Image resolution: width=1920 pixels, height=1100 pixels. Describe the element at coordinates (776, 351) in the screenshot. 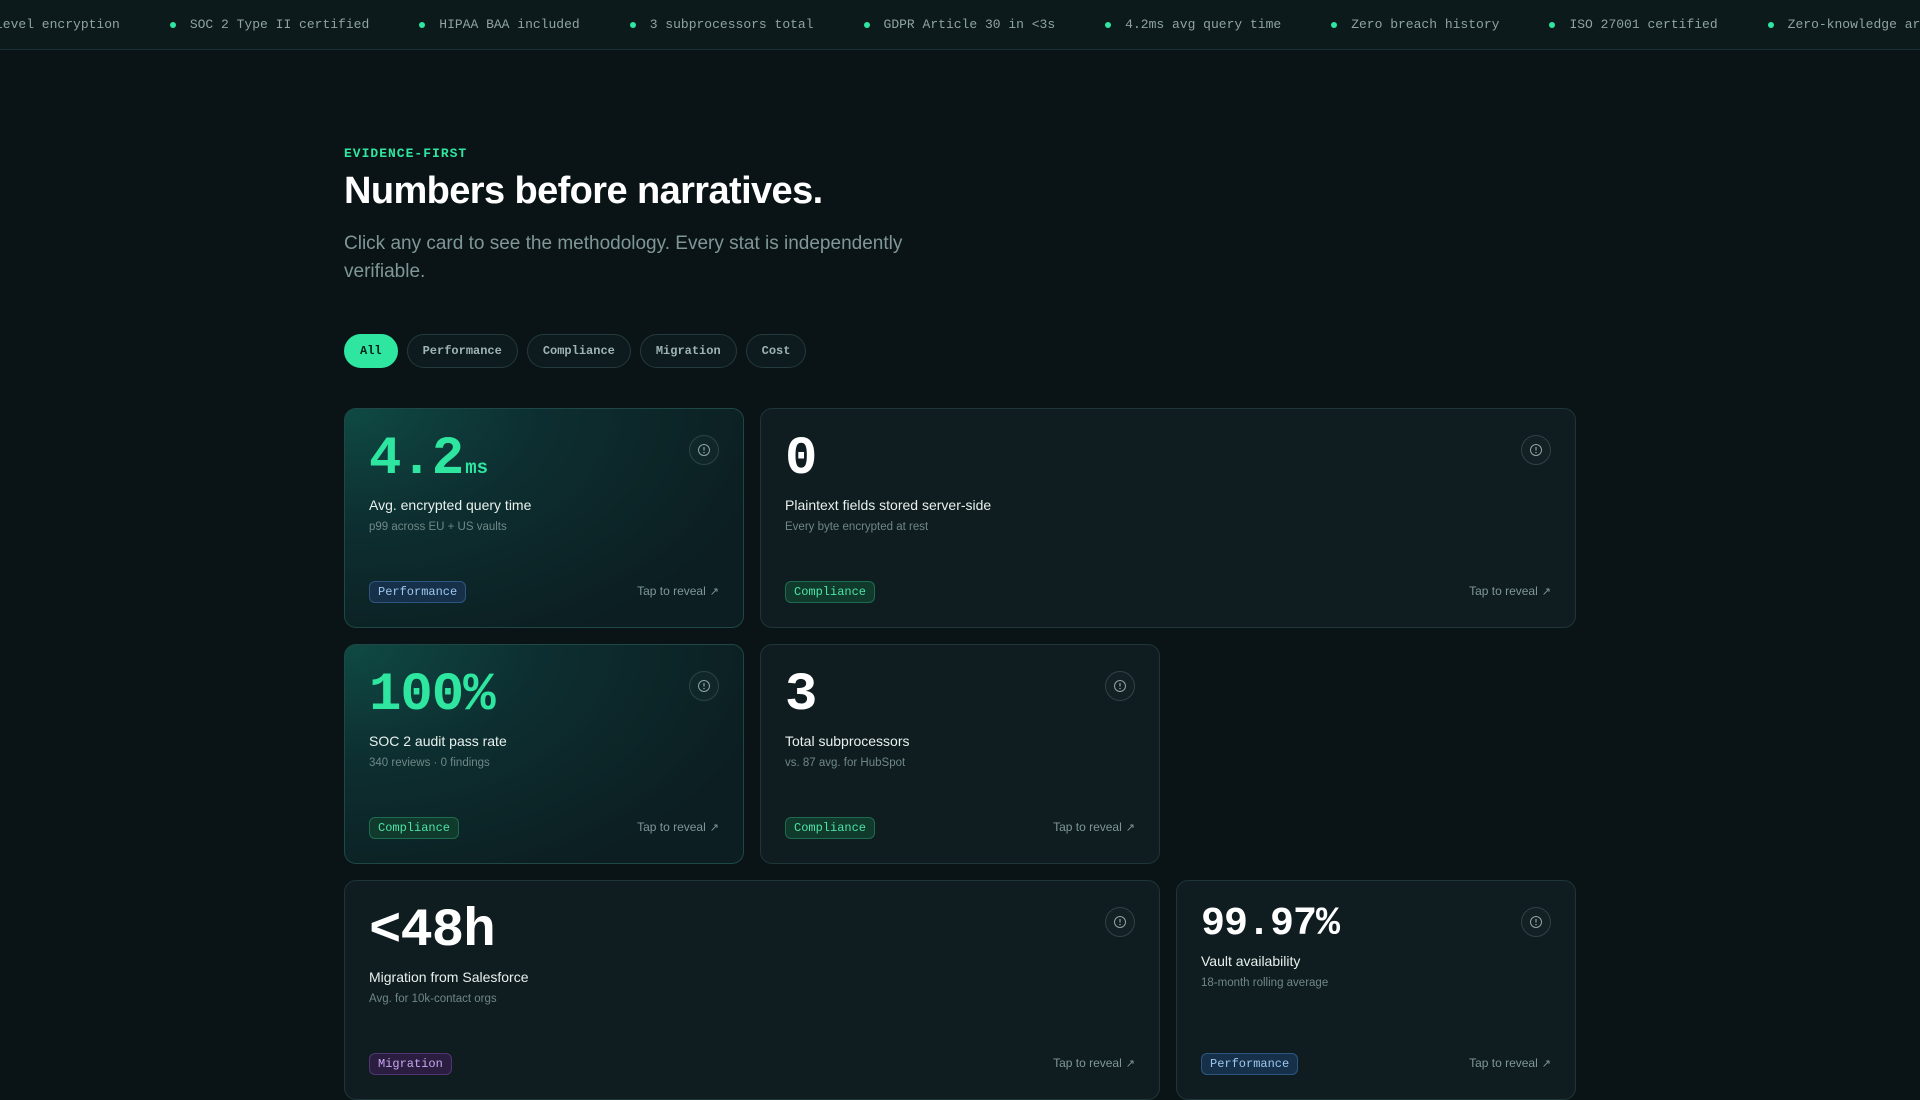

I see `filter-cost: Cost` at that location.